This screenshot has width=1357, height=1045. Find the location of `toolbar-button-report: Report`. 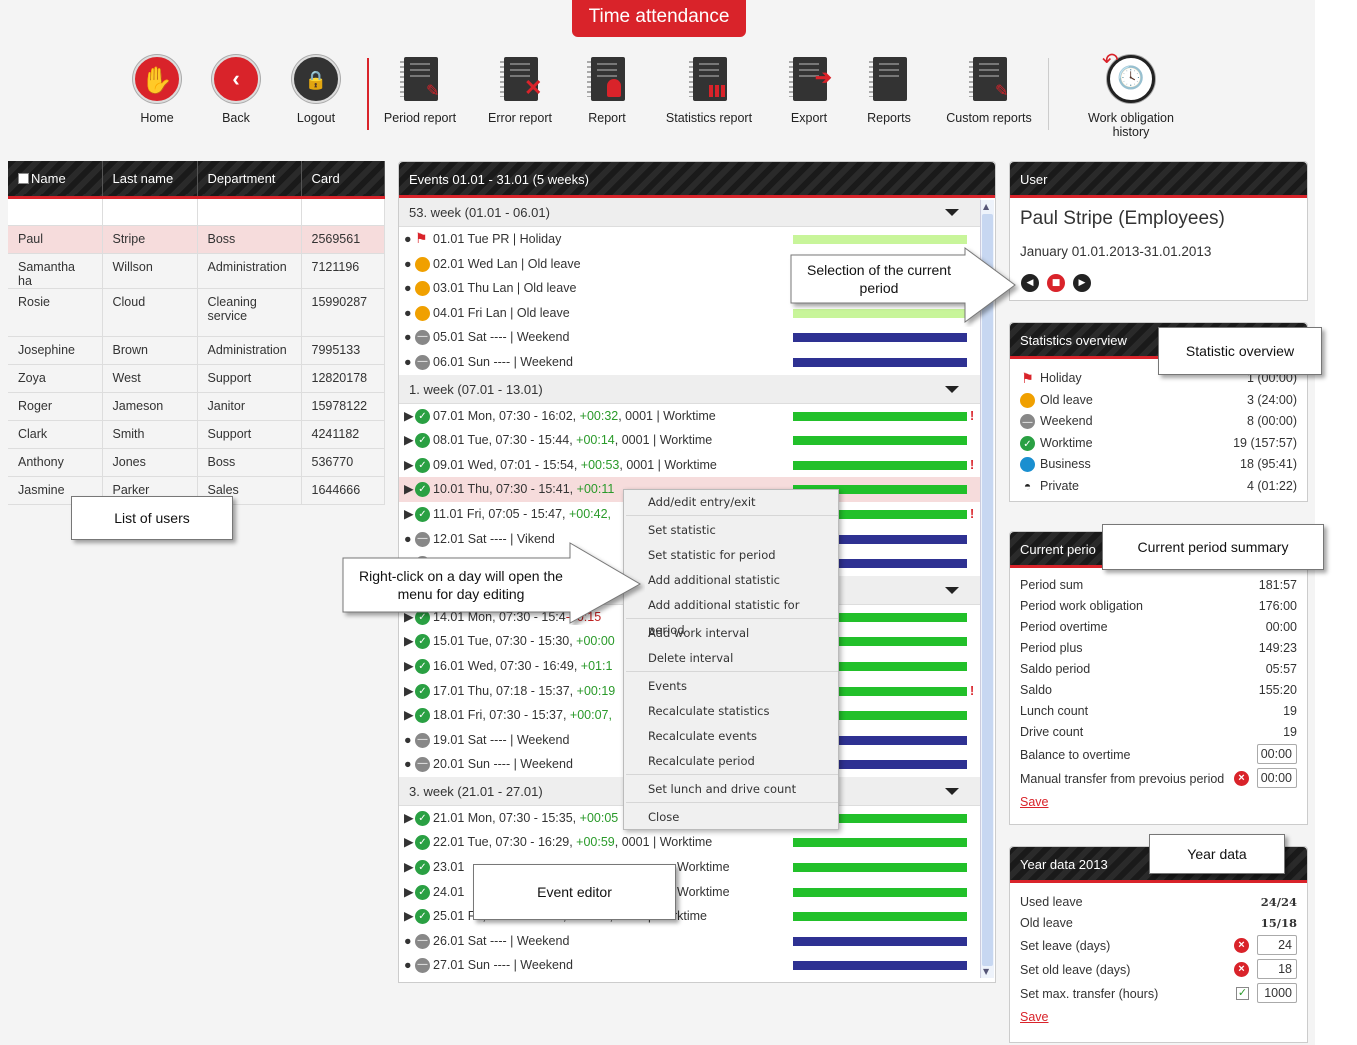

toolbar-button-report: Report is located at coordinates (607, 90).